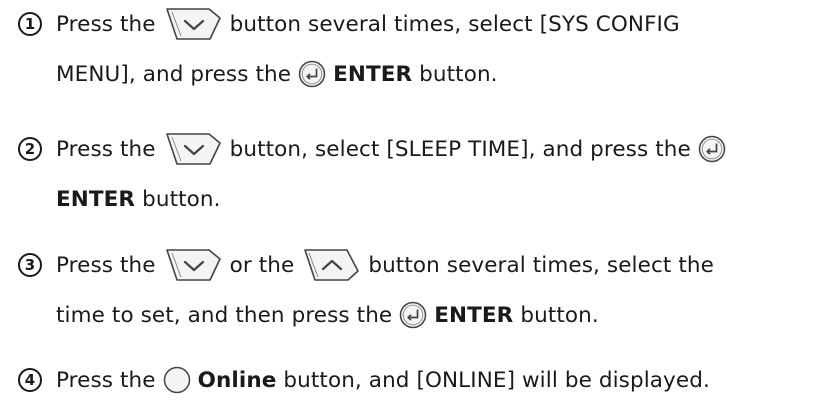 This screenshot has width=815, height=407. What do you see at coordinates (177, 380) in the screenshot?
I see `online-button-icon` at bounding box center [177, 380].